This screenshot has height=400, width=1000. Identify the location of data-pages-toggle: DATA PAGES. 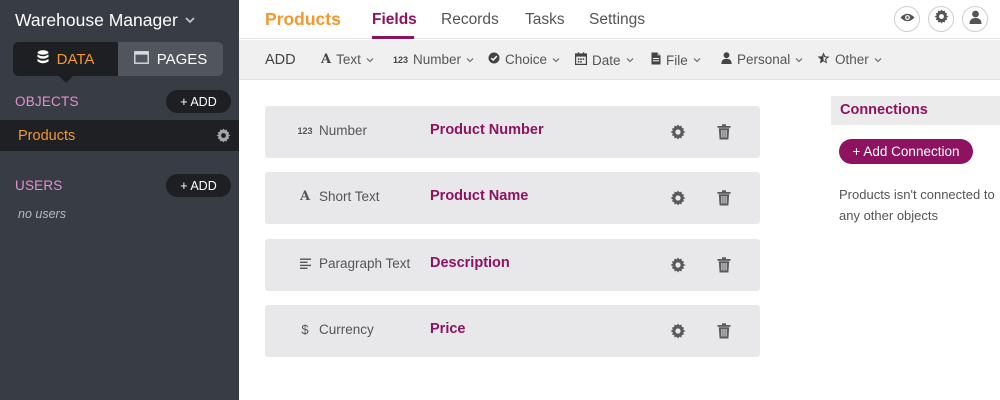
(118, 62).